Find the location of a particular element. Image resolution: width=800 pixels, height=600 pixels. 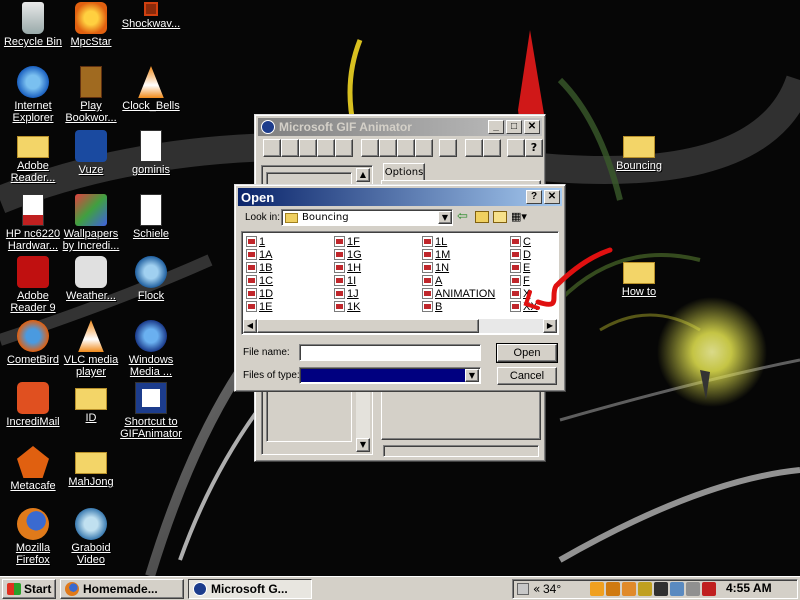

file-item: 1I is located at coordinates (345, 280).